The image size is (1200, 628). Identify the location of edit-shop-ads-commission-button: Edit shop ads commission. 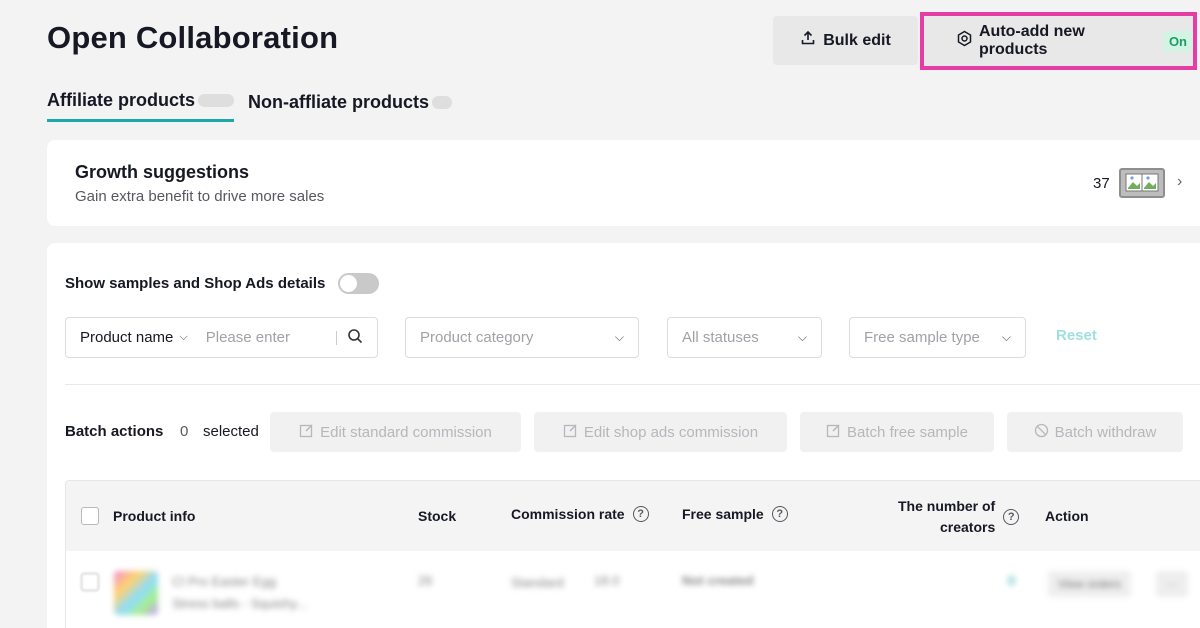
(660, 432).